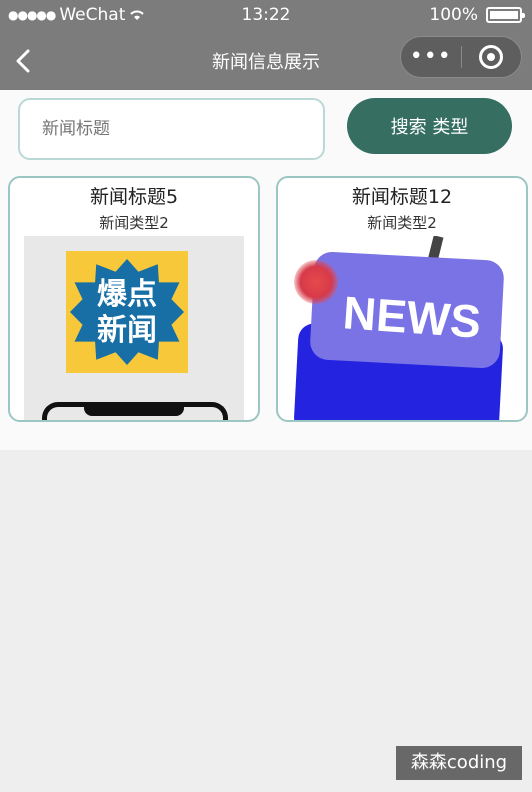 Image resolution: width=532 pixels, height=792 pixels. Describe the element at coordinates (134, 197) in the screenshot. I see `news-title: 新闻标题5` at that location.